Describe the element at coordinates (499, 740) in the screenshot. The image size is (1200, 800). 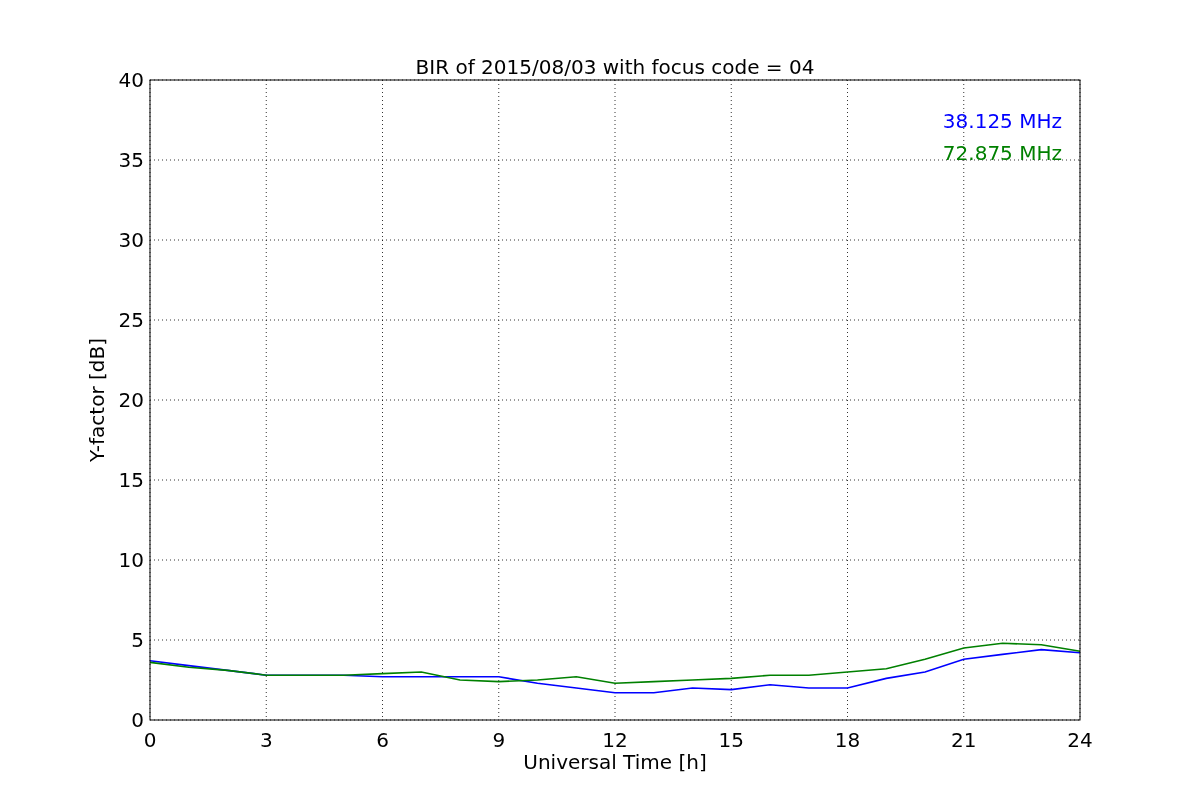
I see `tick-label: 9` at that location.